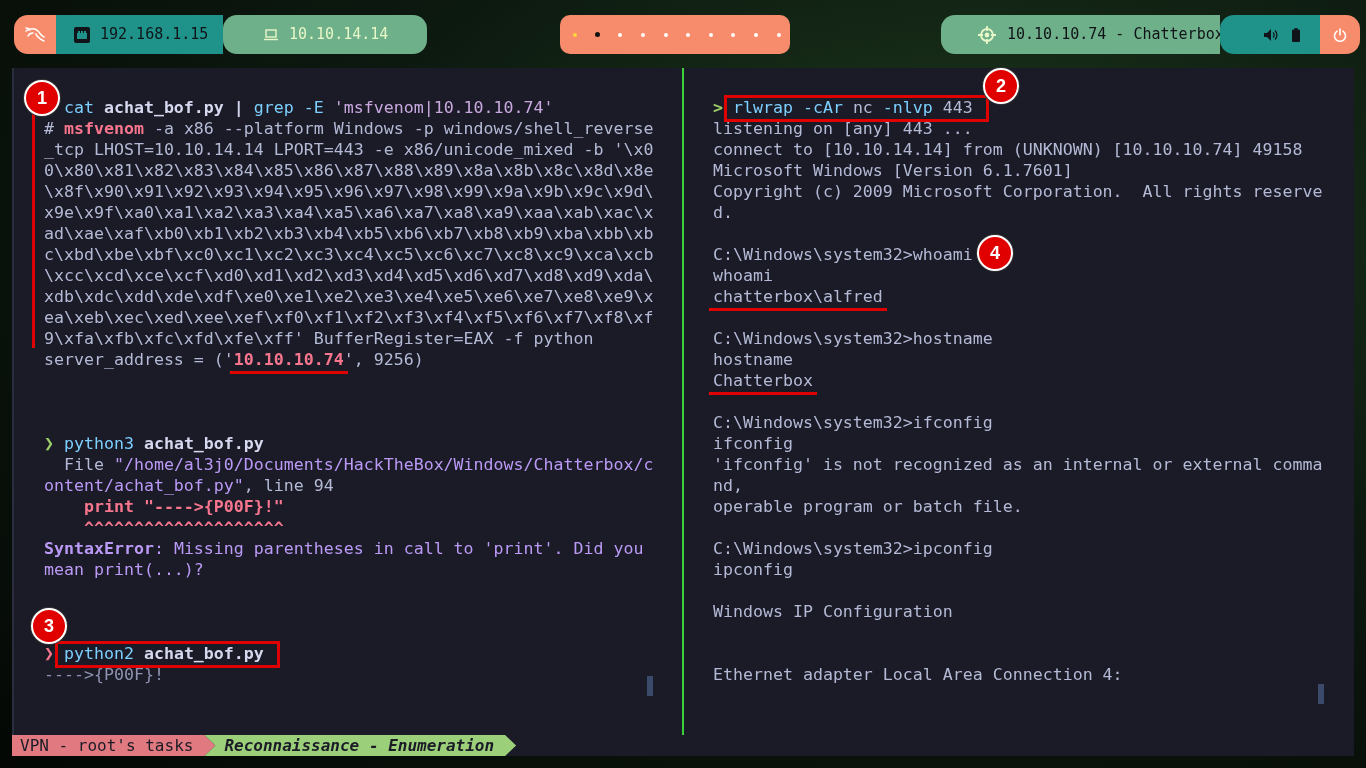 The width and height of the screenshot is (1366, 768). Describe the element at coordinates (349, 296) in the screenshot. I see `output-line: xdb\xdc\xdd\xde\xdf\xe0\xe1\xe2\xe3\xe4\xe5\xe6\xe7\xe8\xe9\x` at that location.